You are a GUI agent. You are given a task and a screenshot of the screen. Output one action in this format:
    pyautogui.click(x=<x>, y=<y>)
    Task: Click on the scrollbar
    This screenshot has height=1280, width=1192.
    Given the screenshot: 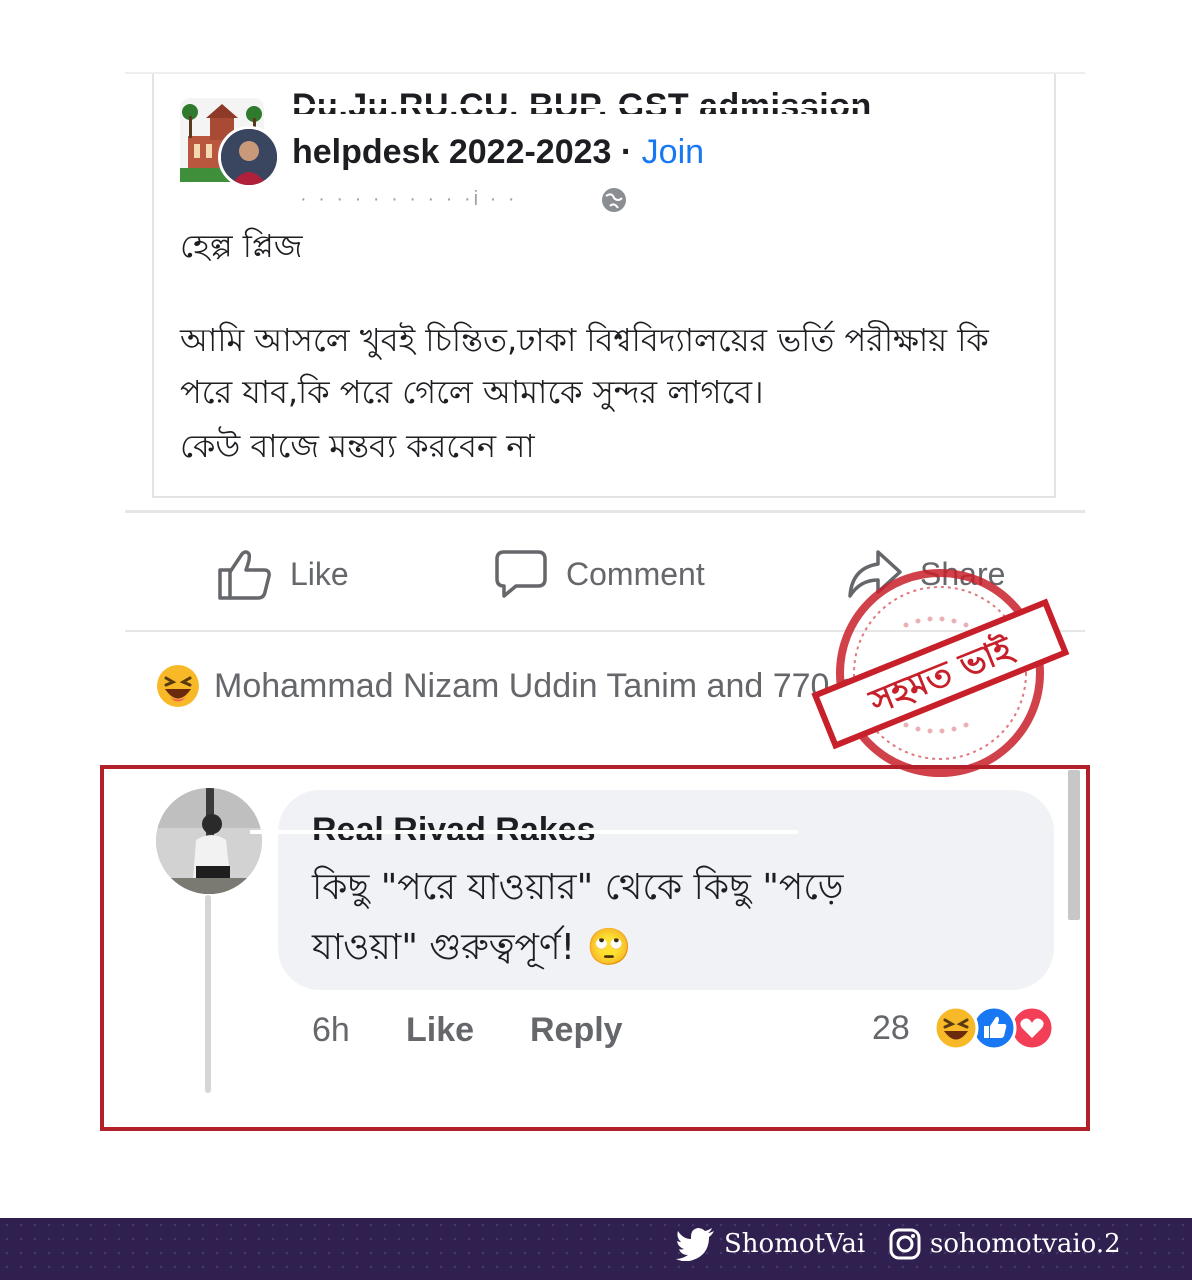 What is the action you would take?
    pyautogui.click(x=1074, y=845)
    